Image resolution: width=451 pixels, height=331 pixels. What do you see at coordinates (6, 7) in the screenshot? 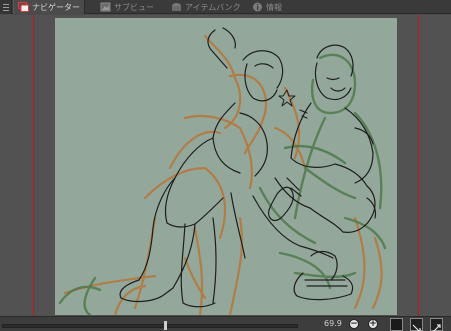
I see `panel-menu-icon` at bounding box center [6, 7].